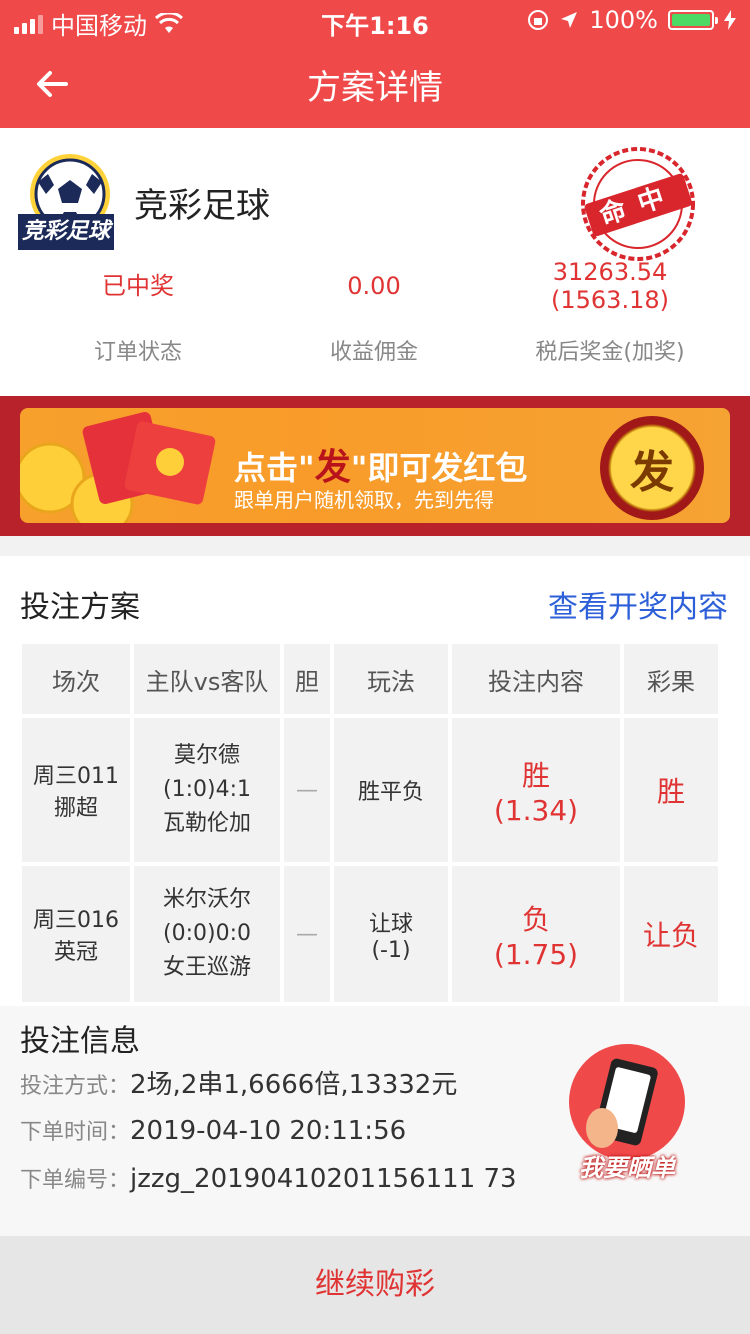 This screenshot has width=750, height=1334. What do you see at coordinates (638, 204) in the screenshot?
I see `hit-stamp: 命中` at bounding box center [638, 204].